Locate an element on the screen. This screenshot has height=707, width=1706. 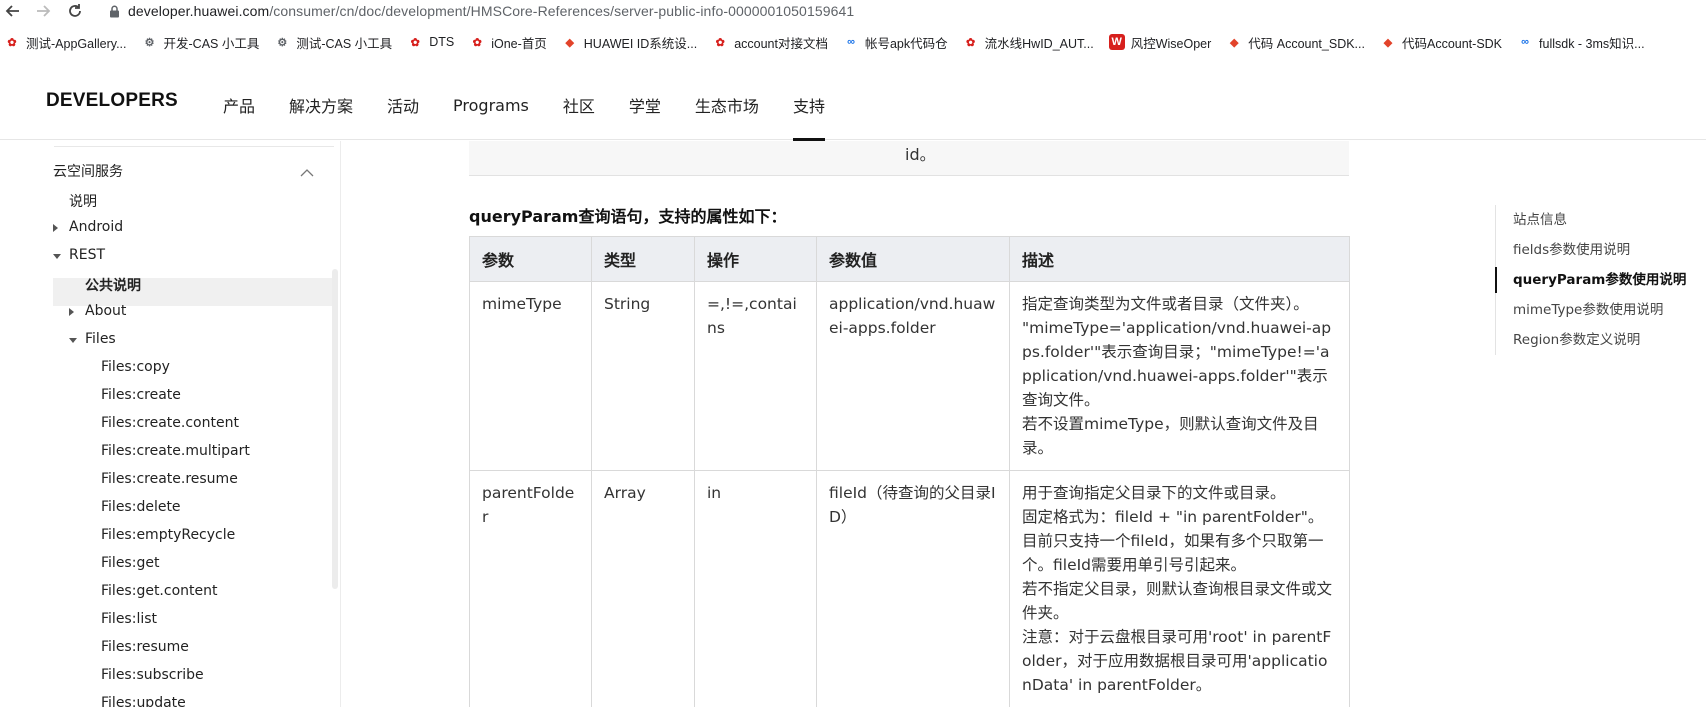
sidebar-scrollbar is located at coordinates (335, 429).